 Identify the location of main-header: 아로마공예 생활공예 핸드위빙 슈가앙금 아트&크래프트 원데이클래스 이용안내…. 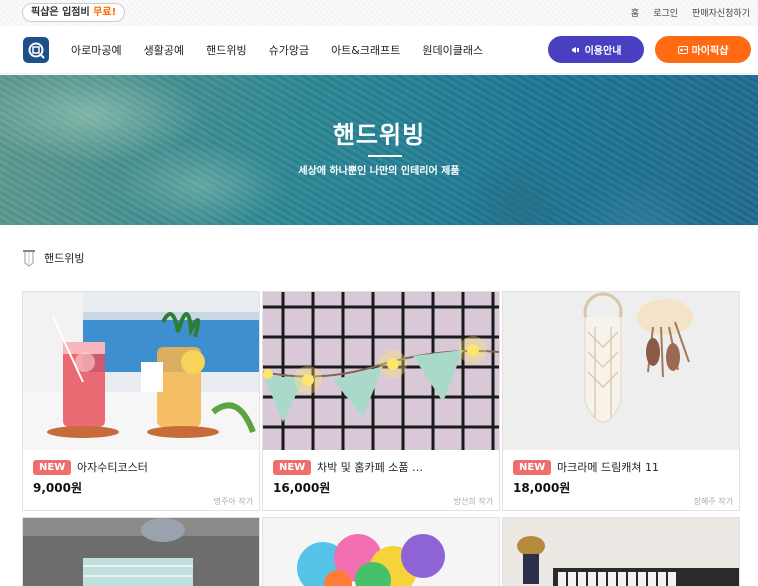
(379, 50).